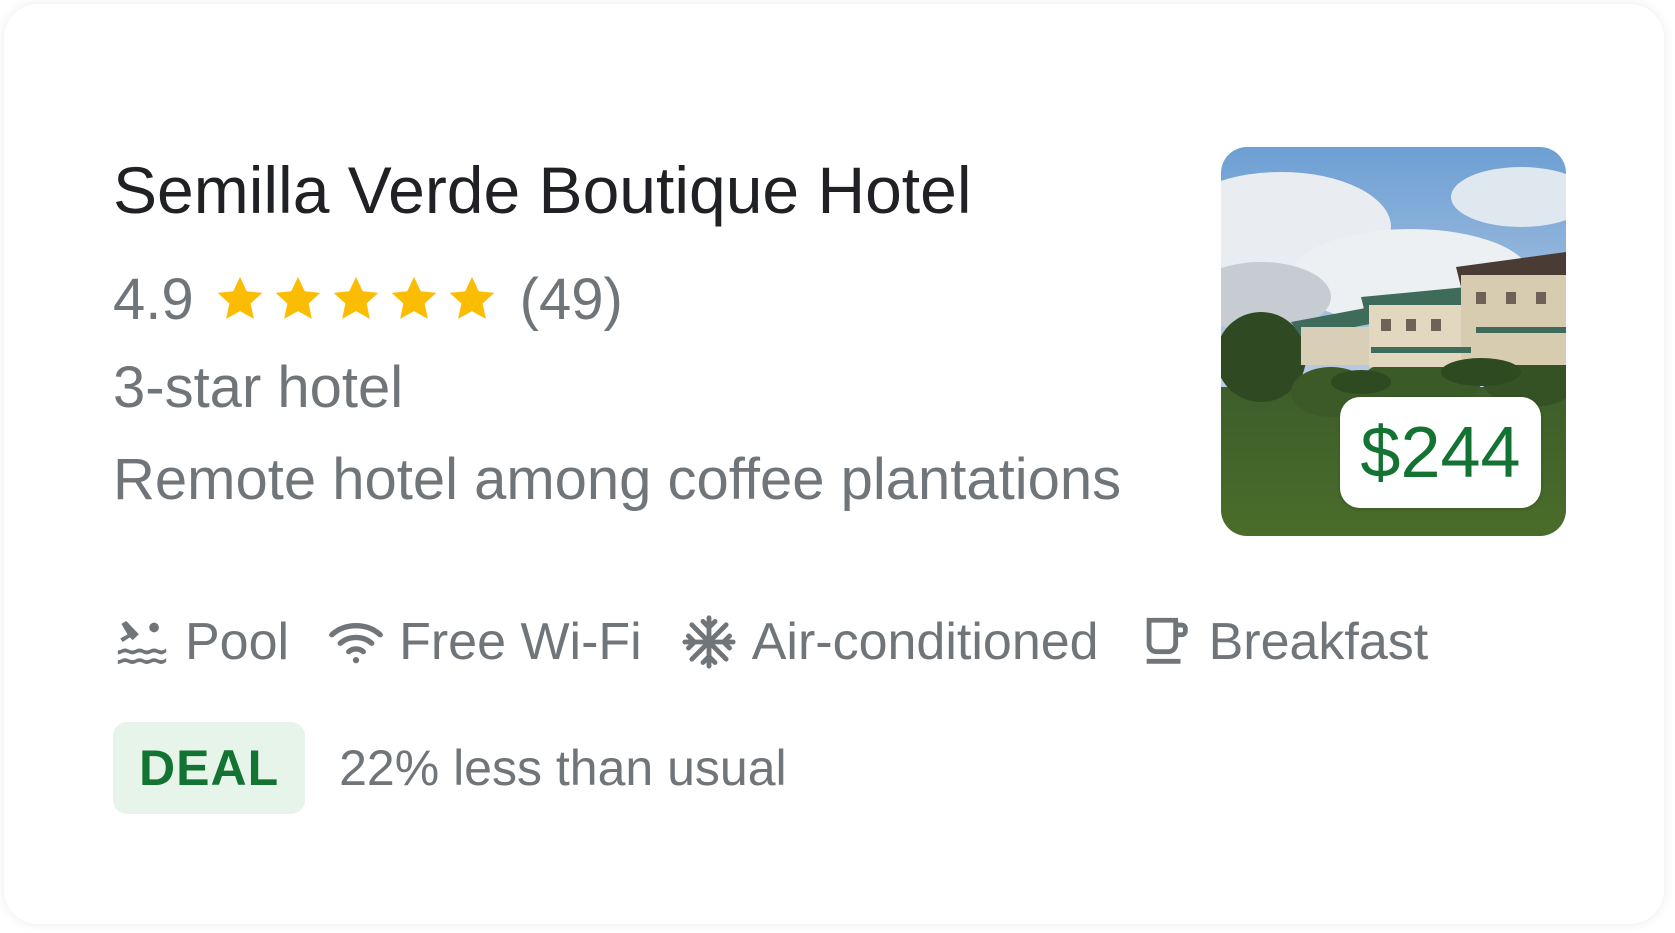  What do you see at coordinates (237, 642) in the screenshot?
I see `amenity-label: Pool` at bounding box center [237, 642].